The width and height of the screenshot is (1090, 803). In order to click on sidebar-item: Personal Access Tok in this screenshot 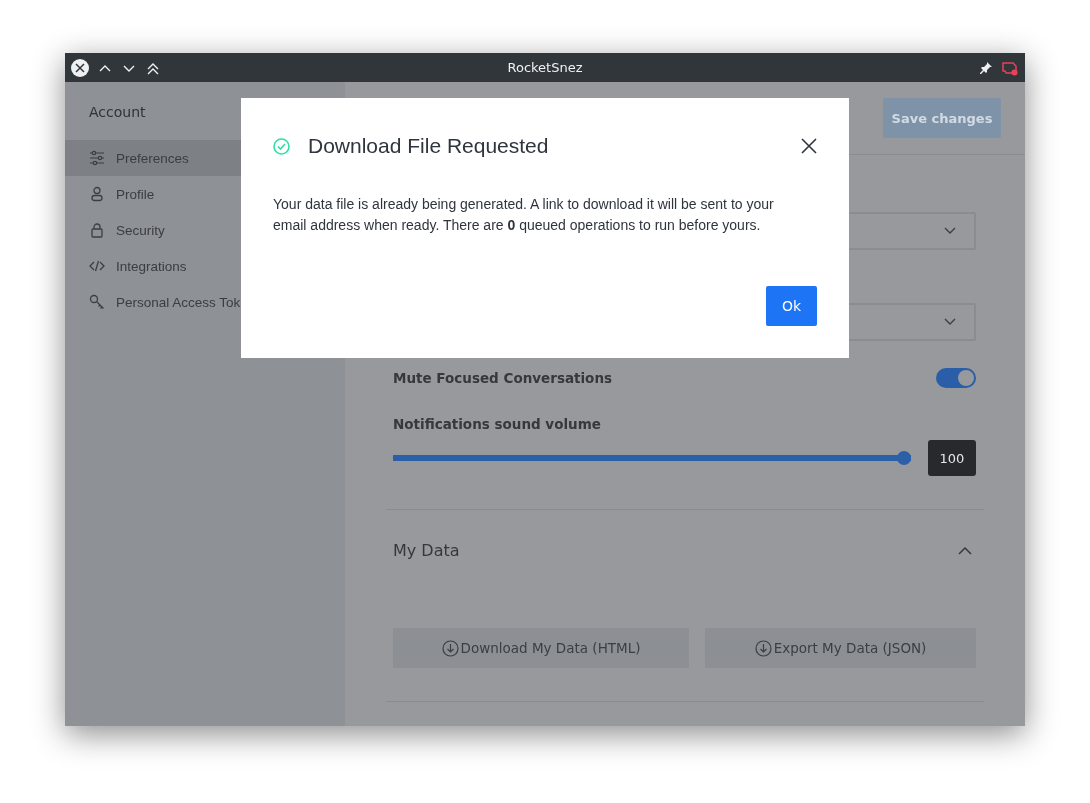, I will do `click(205, 302)`.